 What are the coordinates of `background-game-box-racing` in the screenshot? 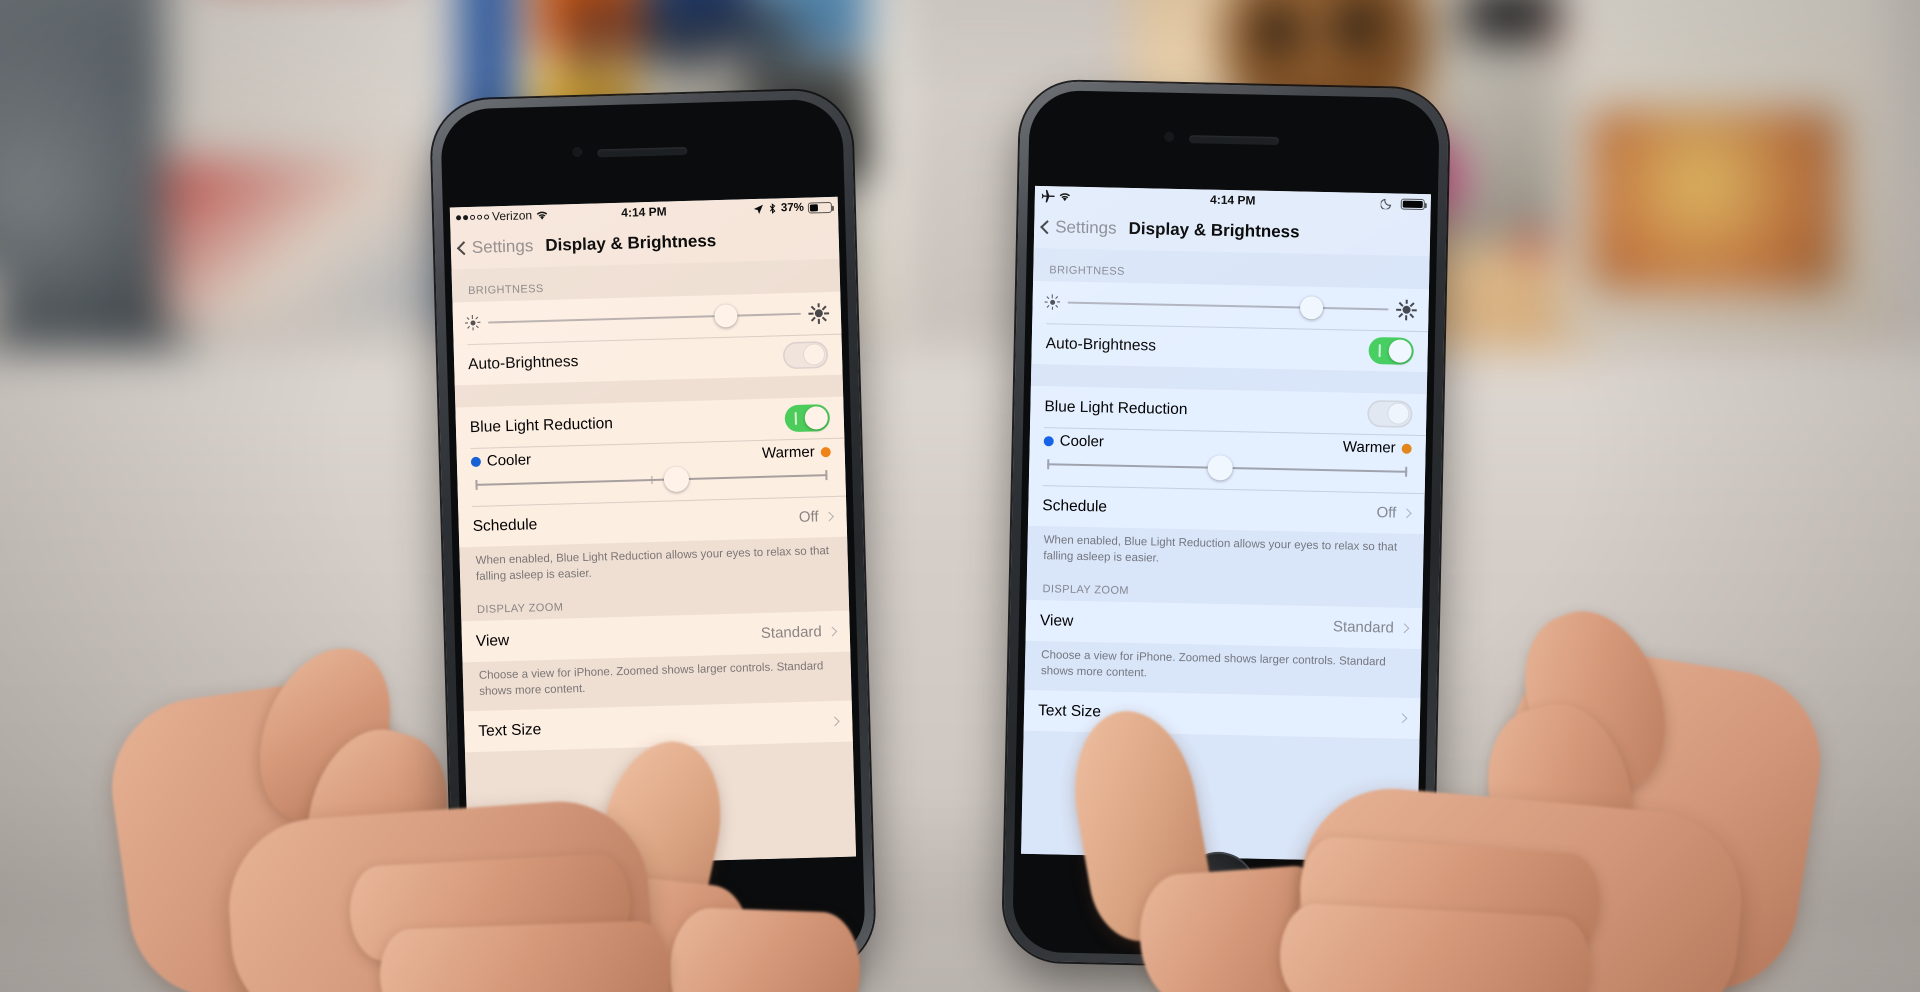 It's located at (95, 185).